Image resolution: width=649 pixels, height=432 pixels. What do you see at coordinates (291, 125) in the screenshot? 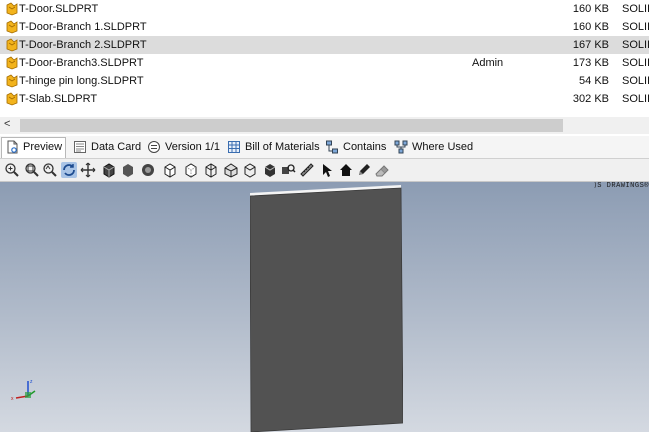
I see `scrollbar-thumb` at bounding box center [291, 125].